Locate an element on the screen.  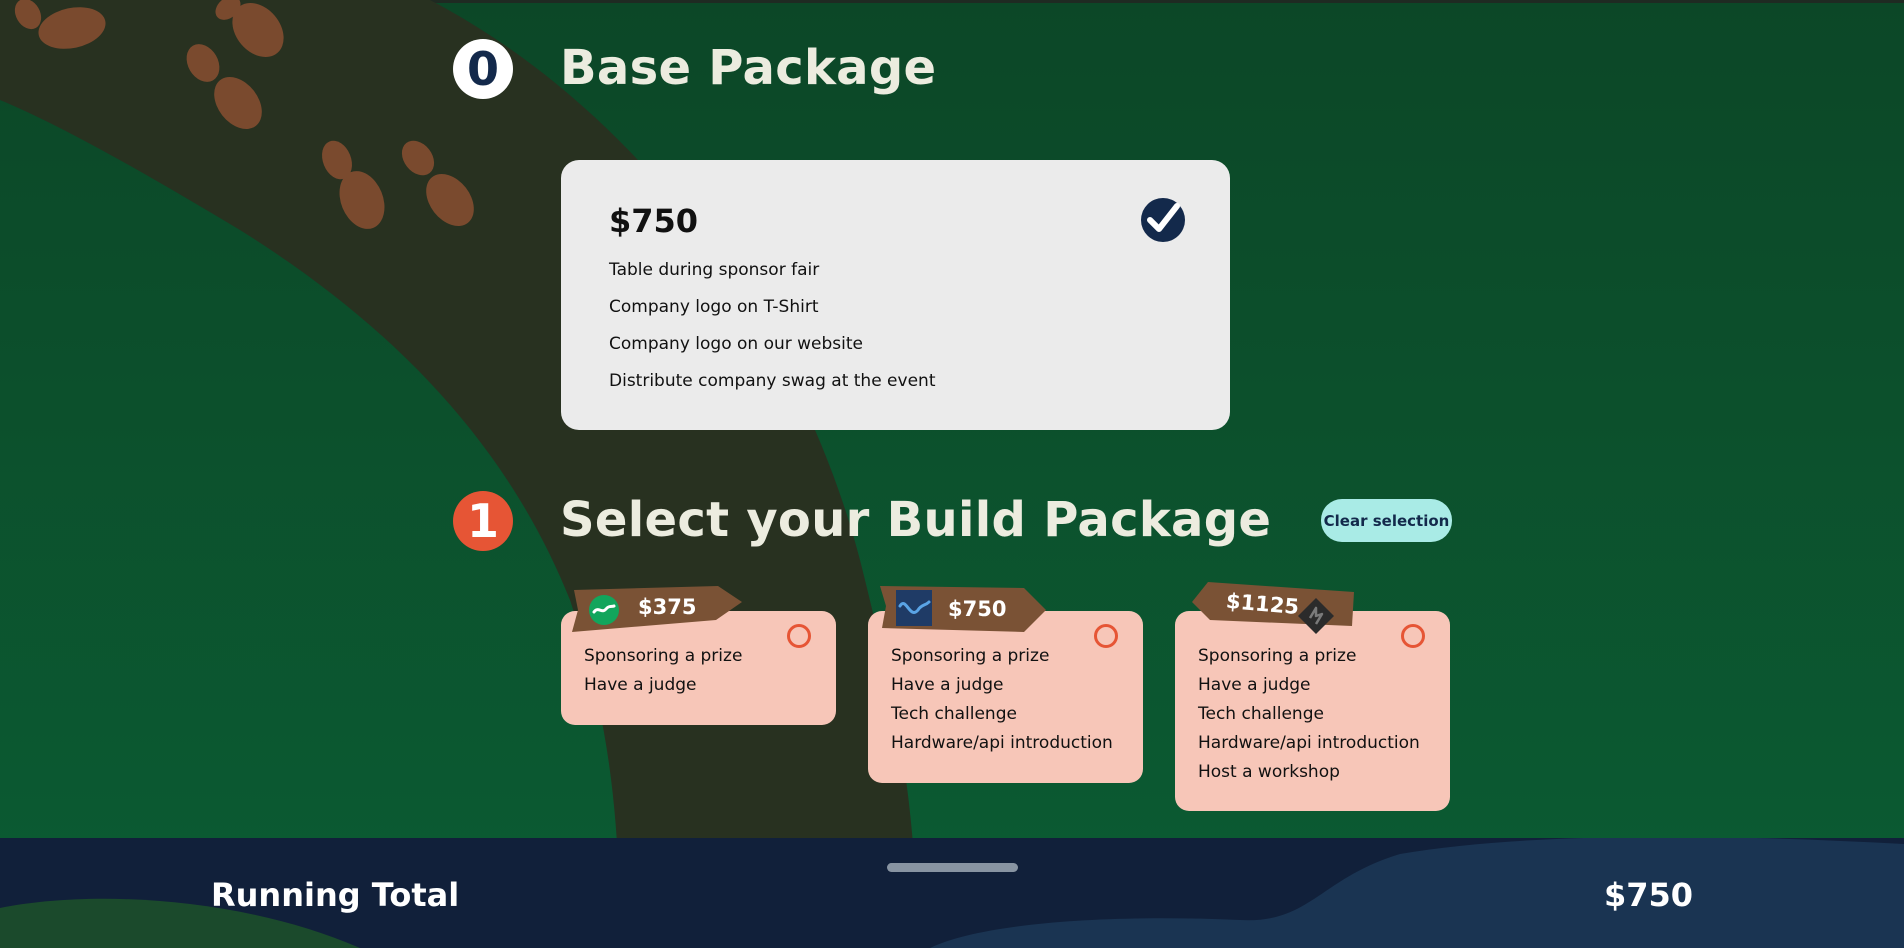
build-package-title: Select your Build Package is located at coordinates (916, 520).